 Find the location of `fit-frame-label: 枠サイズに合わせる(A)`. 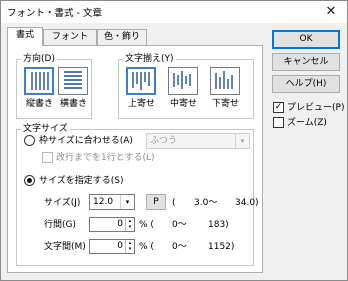

fit-frame-label: 枠サイズに合わせる(A) is located at coordinates (86, 141).